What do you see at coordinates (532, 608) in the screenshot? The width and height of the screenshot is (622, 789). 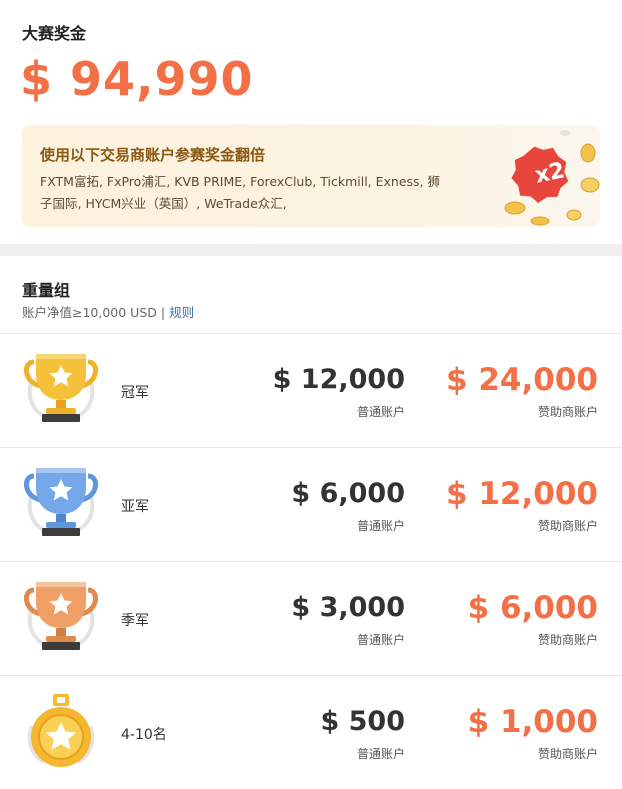 I see `sponsor-prize-amount: $ 6,000` at bounding box center [532, 608].